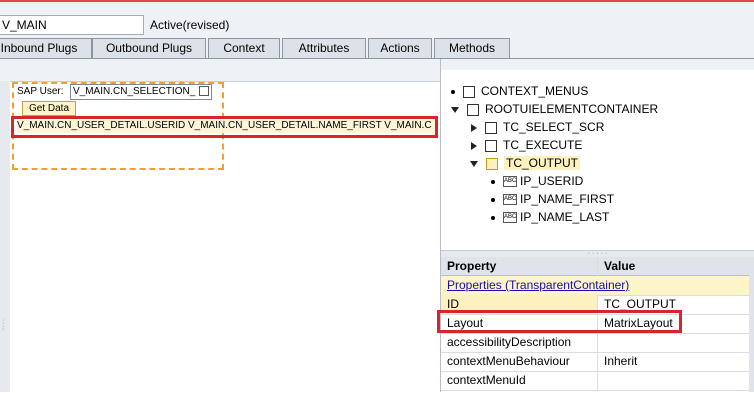 This screenshot has height=393, width=754. What do you see at coordinates (535, 91) in the screenshot?
I see `tree-node-label: CONTEXT_MENUS` at bounding box center [535, 91].